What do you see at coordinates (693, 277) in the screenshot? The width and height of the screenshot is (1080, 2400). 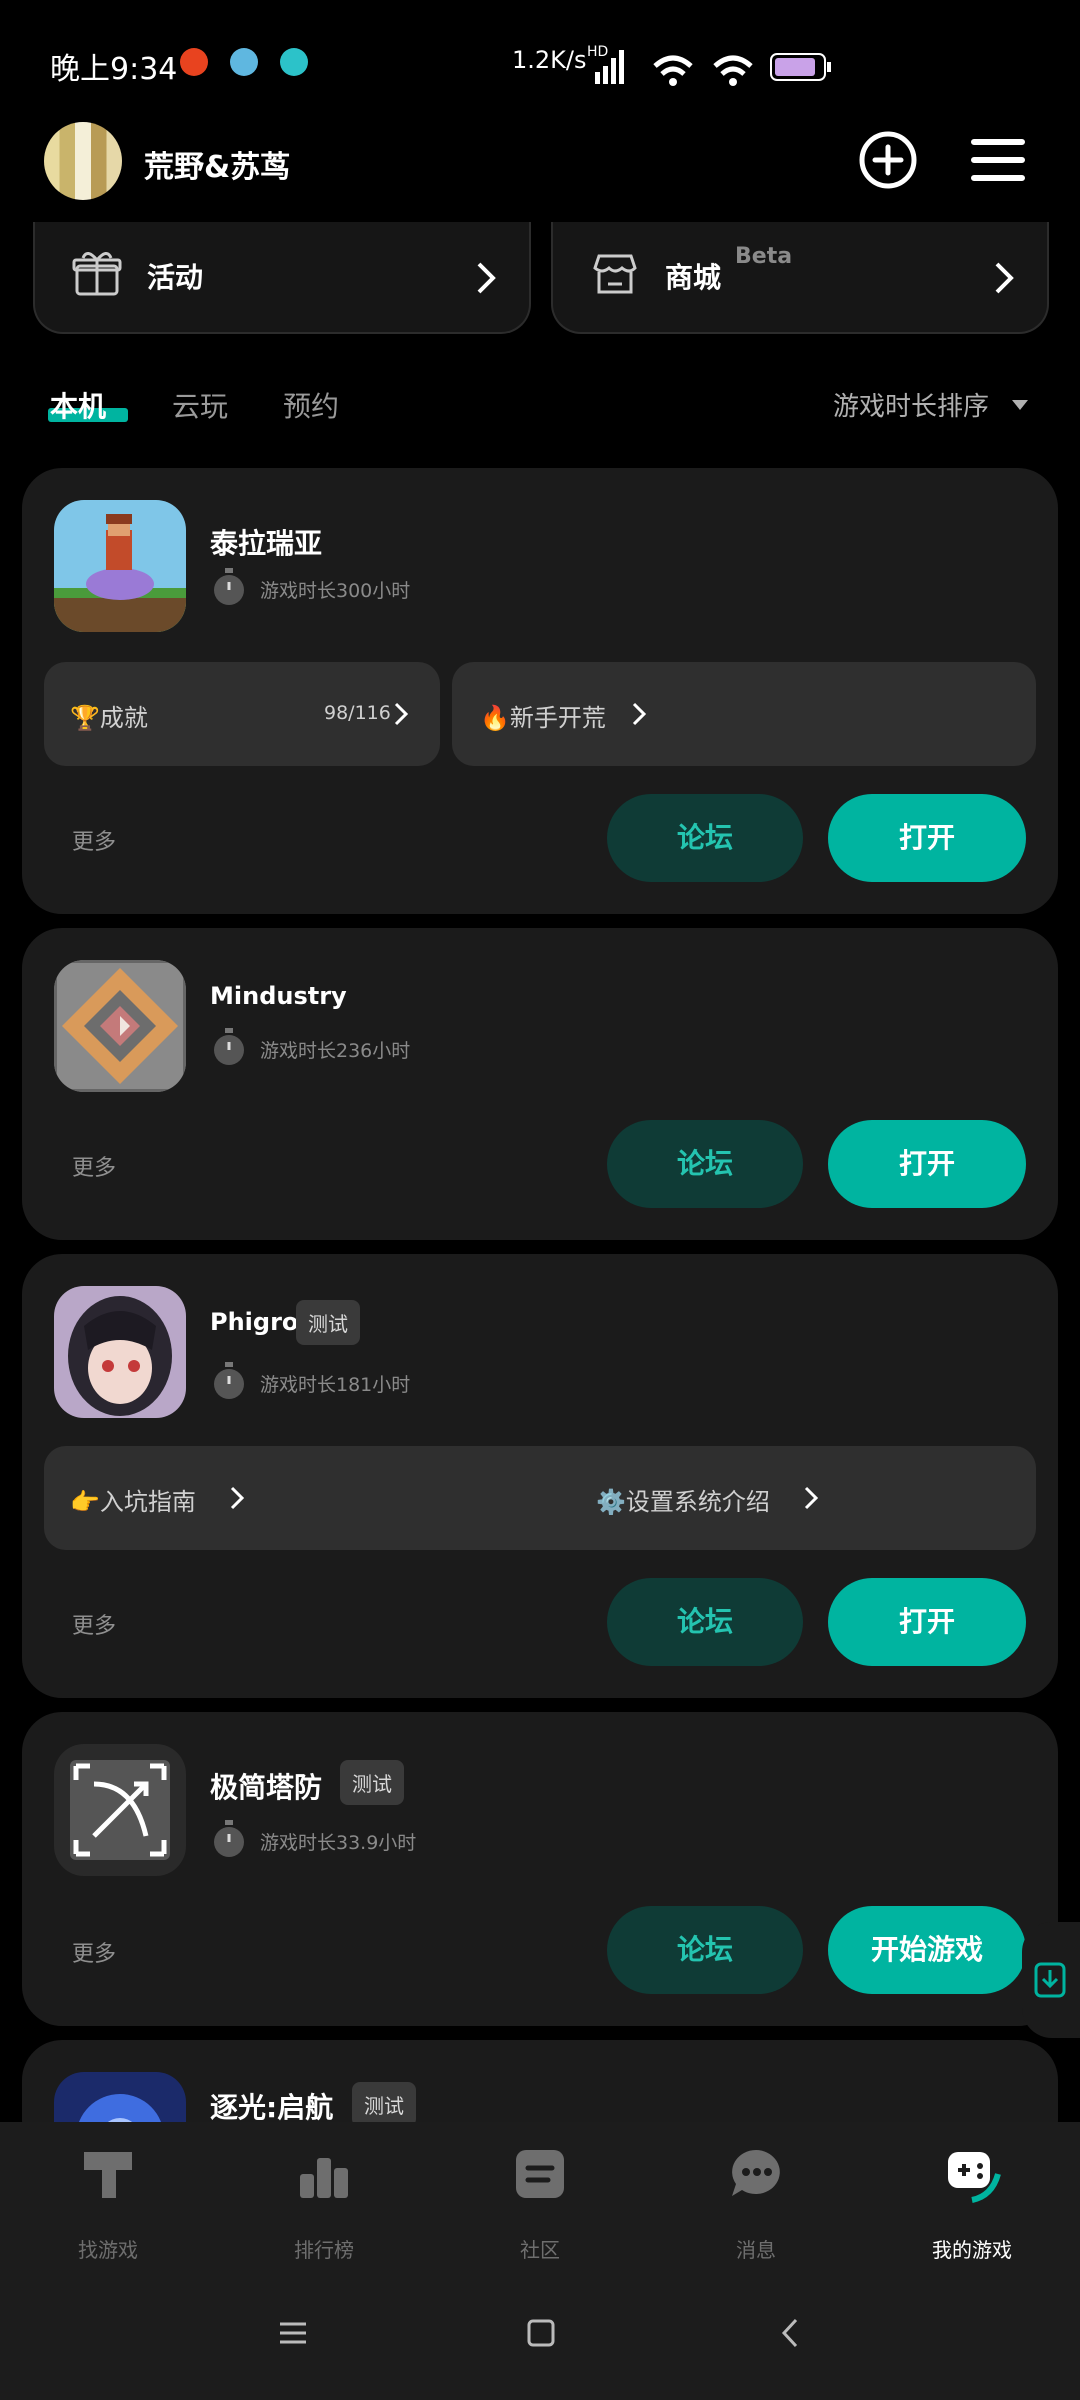 I see `shop-label: 商城` at bounding box center [693, 277].